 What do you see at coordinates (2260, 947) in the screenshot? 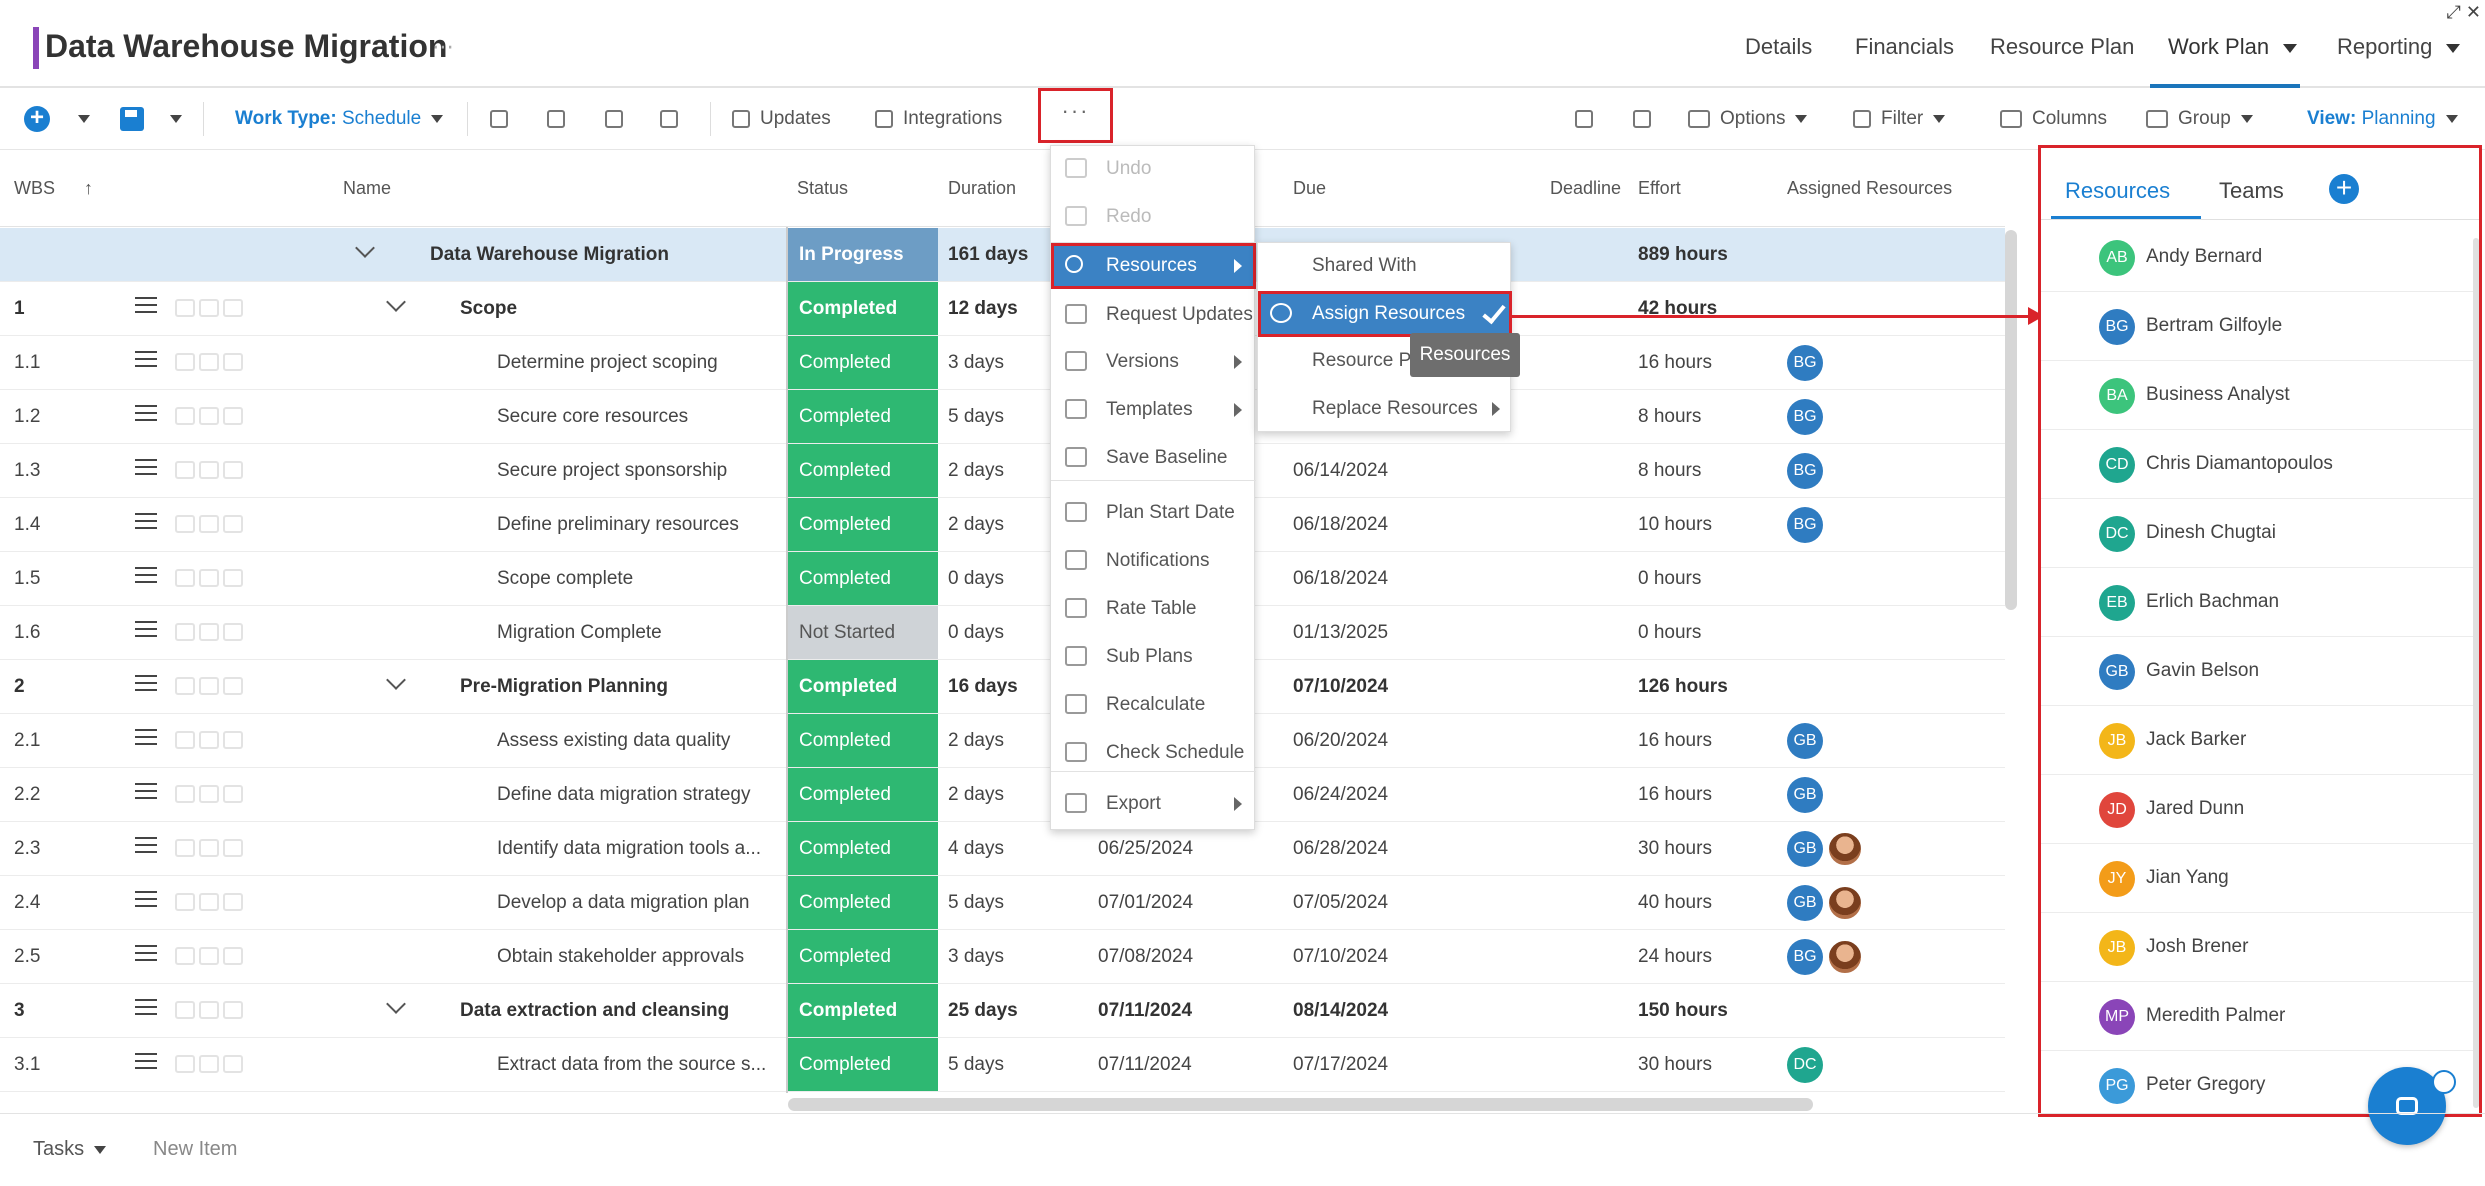
I see `resource-item: JB Josh Brener` at bounding box center [2260, 947].